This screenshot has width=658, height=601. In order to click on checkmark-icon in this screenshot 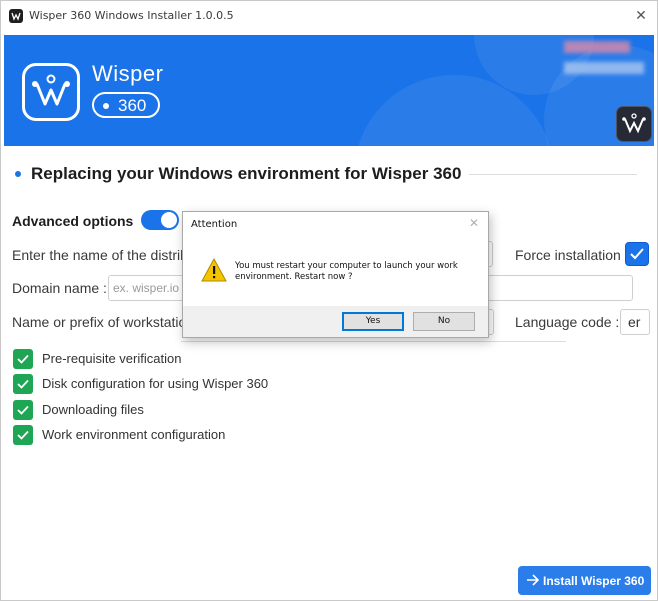, I will do `click(637, 254)`.